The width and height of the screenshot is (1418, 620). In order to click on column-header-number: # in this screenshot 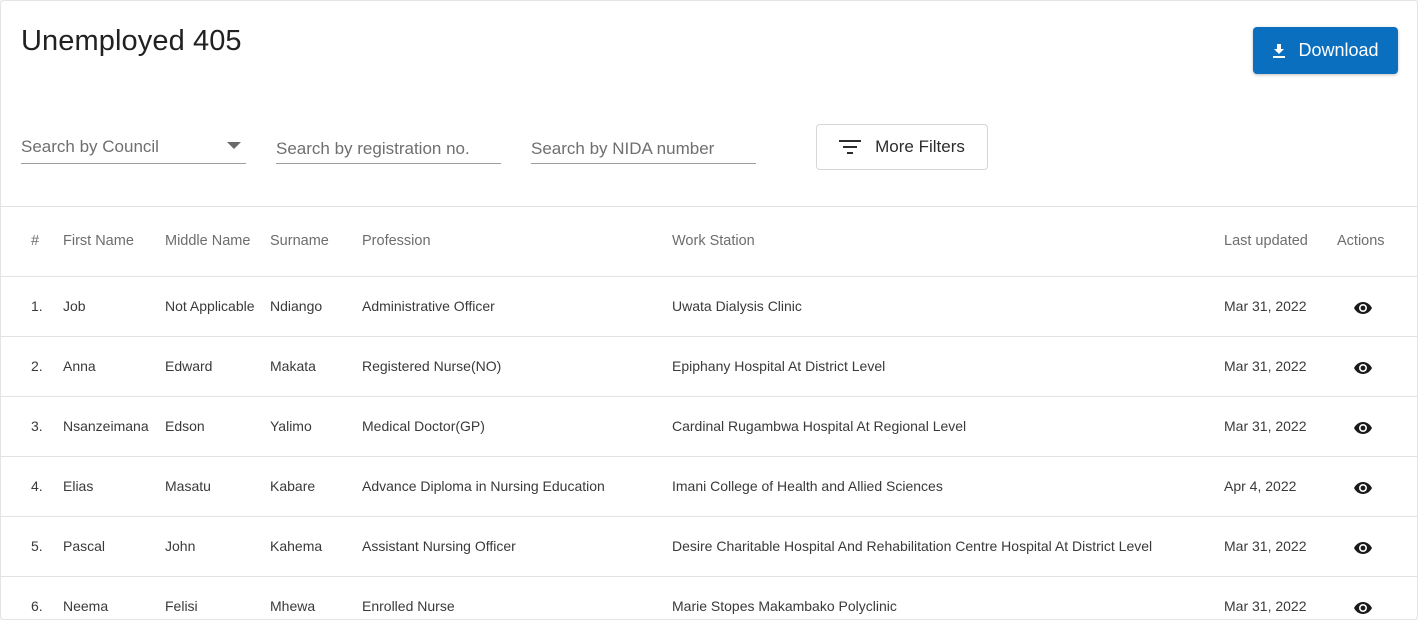, I will do `click(35, 241)`.